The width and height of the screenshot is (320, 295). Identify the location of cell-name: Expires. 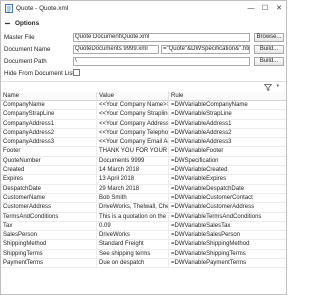
(49, 180).